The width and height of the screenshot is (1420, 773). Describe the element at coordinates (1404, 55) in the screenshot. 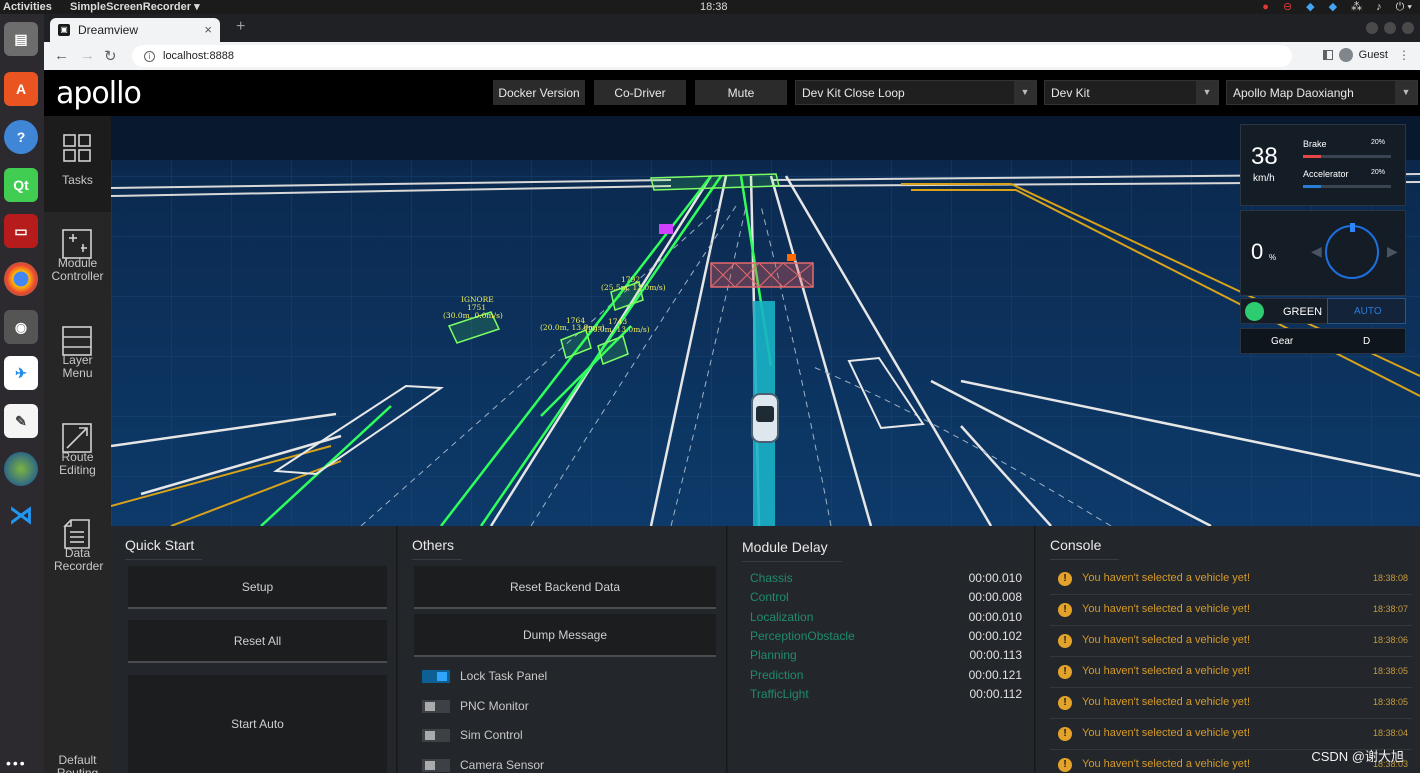

I see `browser-menu-icon: ⋮` at that location.